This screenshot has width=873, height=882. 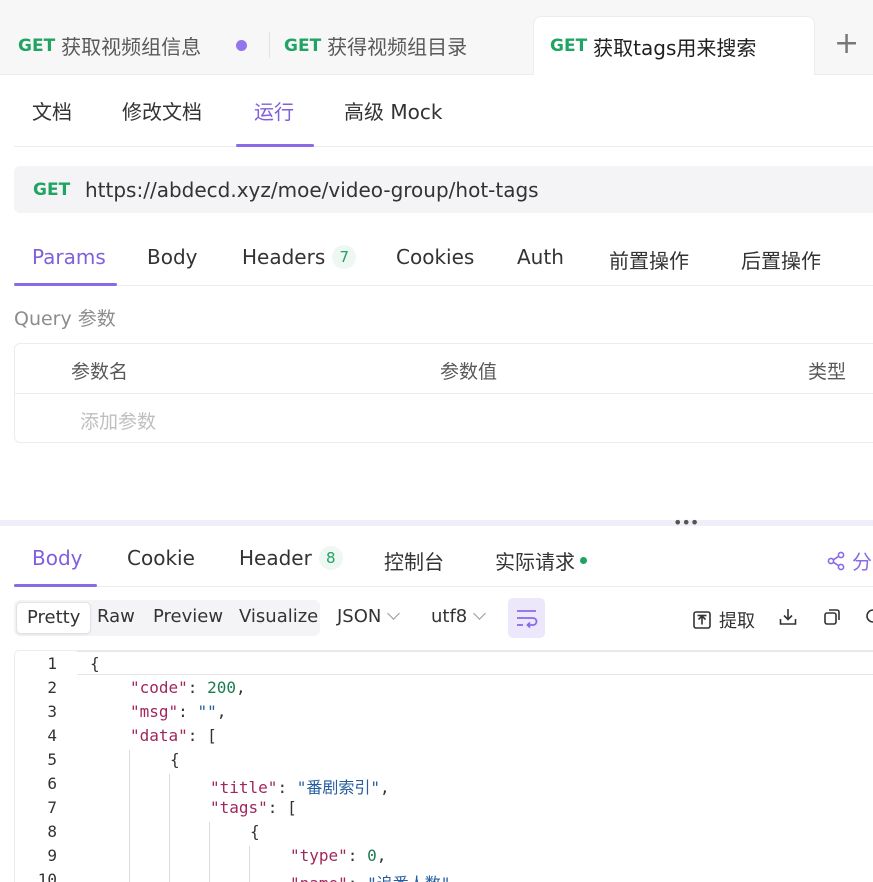 I want to click on code-line: "tags": [, so click(x=253, y=807).